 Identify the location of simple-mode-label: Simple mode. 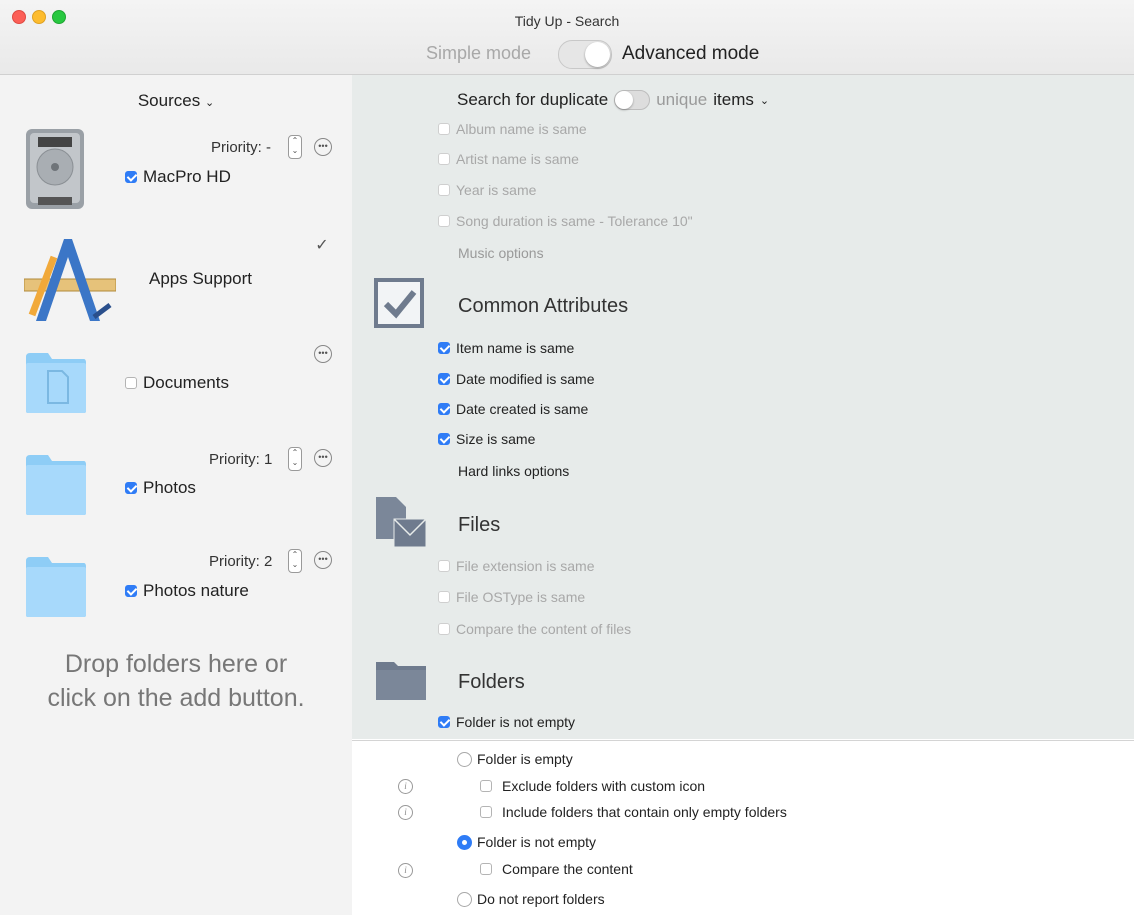
(478, 53).